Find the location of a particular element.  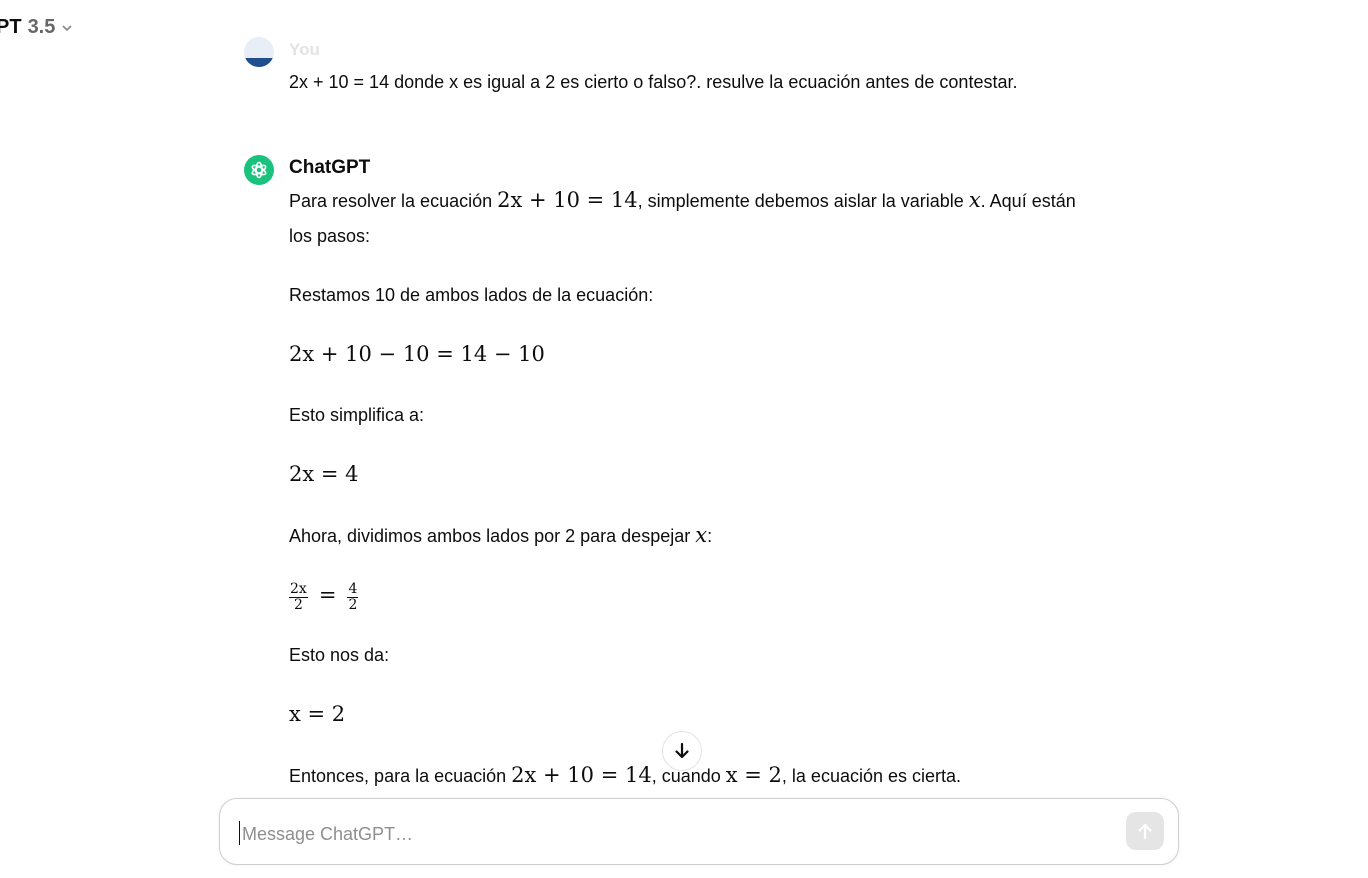

scroll-to-bottom-button is located at coordinates (682, 751).